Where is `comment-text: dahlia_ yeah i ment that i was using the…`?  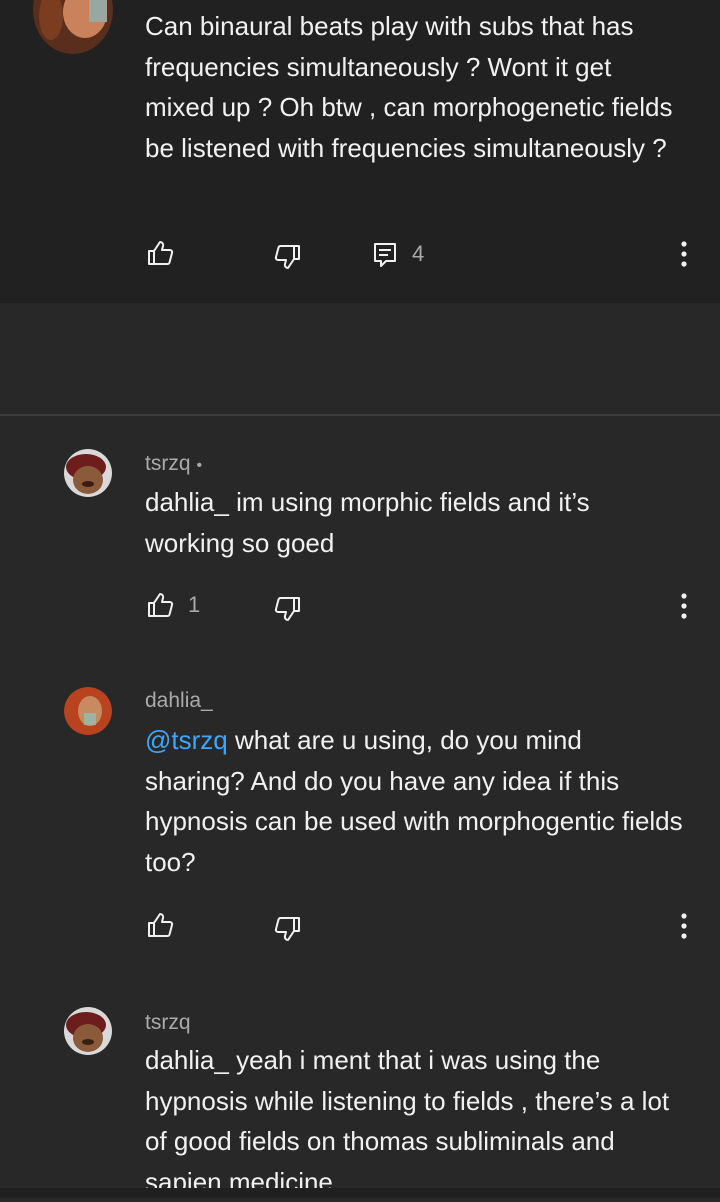 comment-text: dahlia_ yeah i ment that i was using the… is located at coordinates (407, 1121).